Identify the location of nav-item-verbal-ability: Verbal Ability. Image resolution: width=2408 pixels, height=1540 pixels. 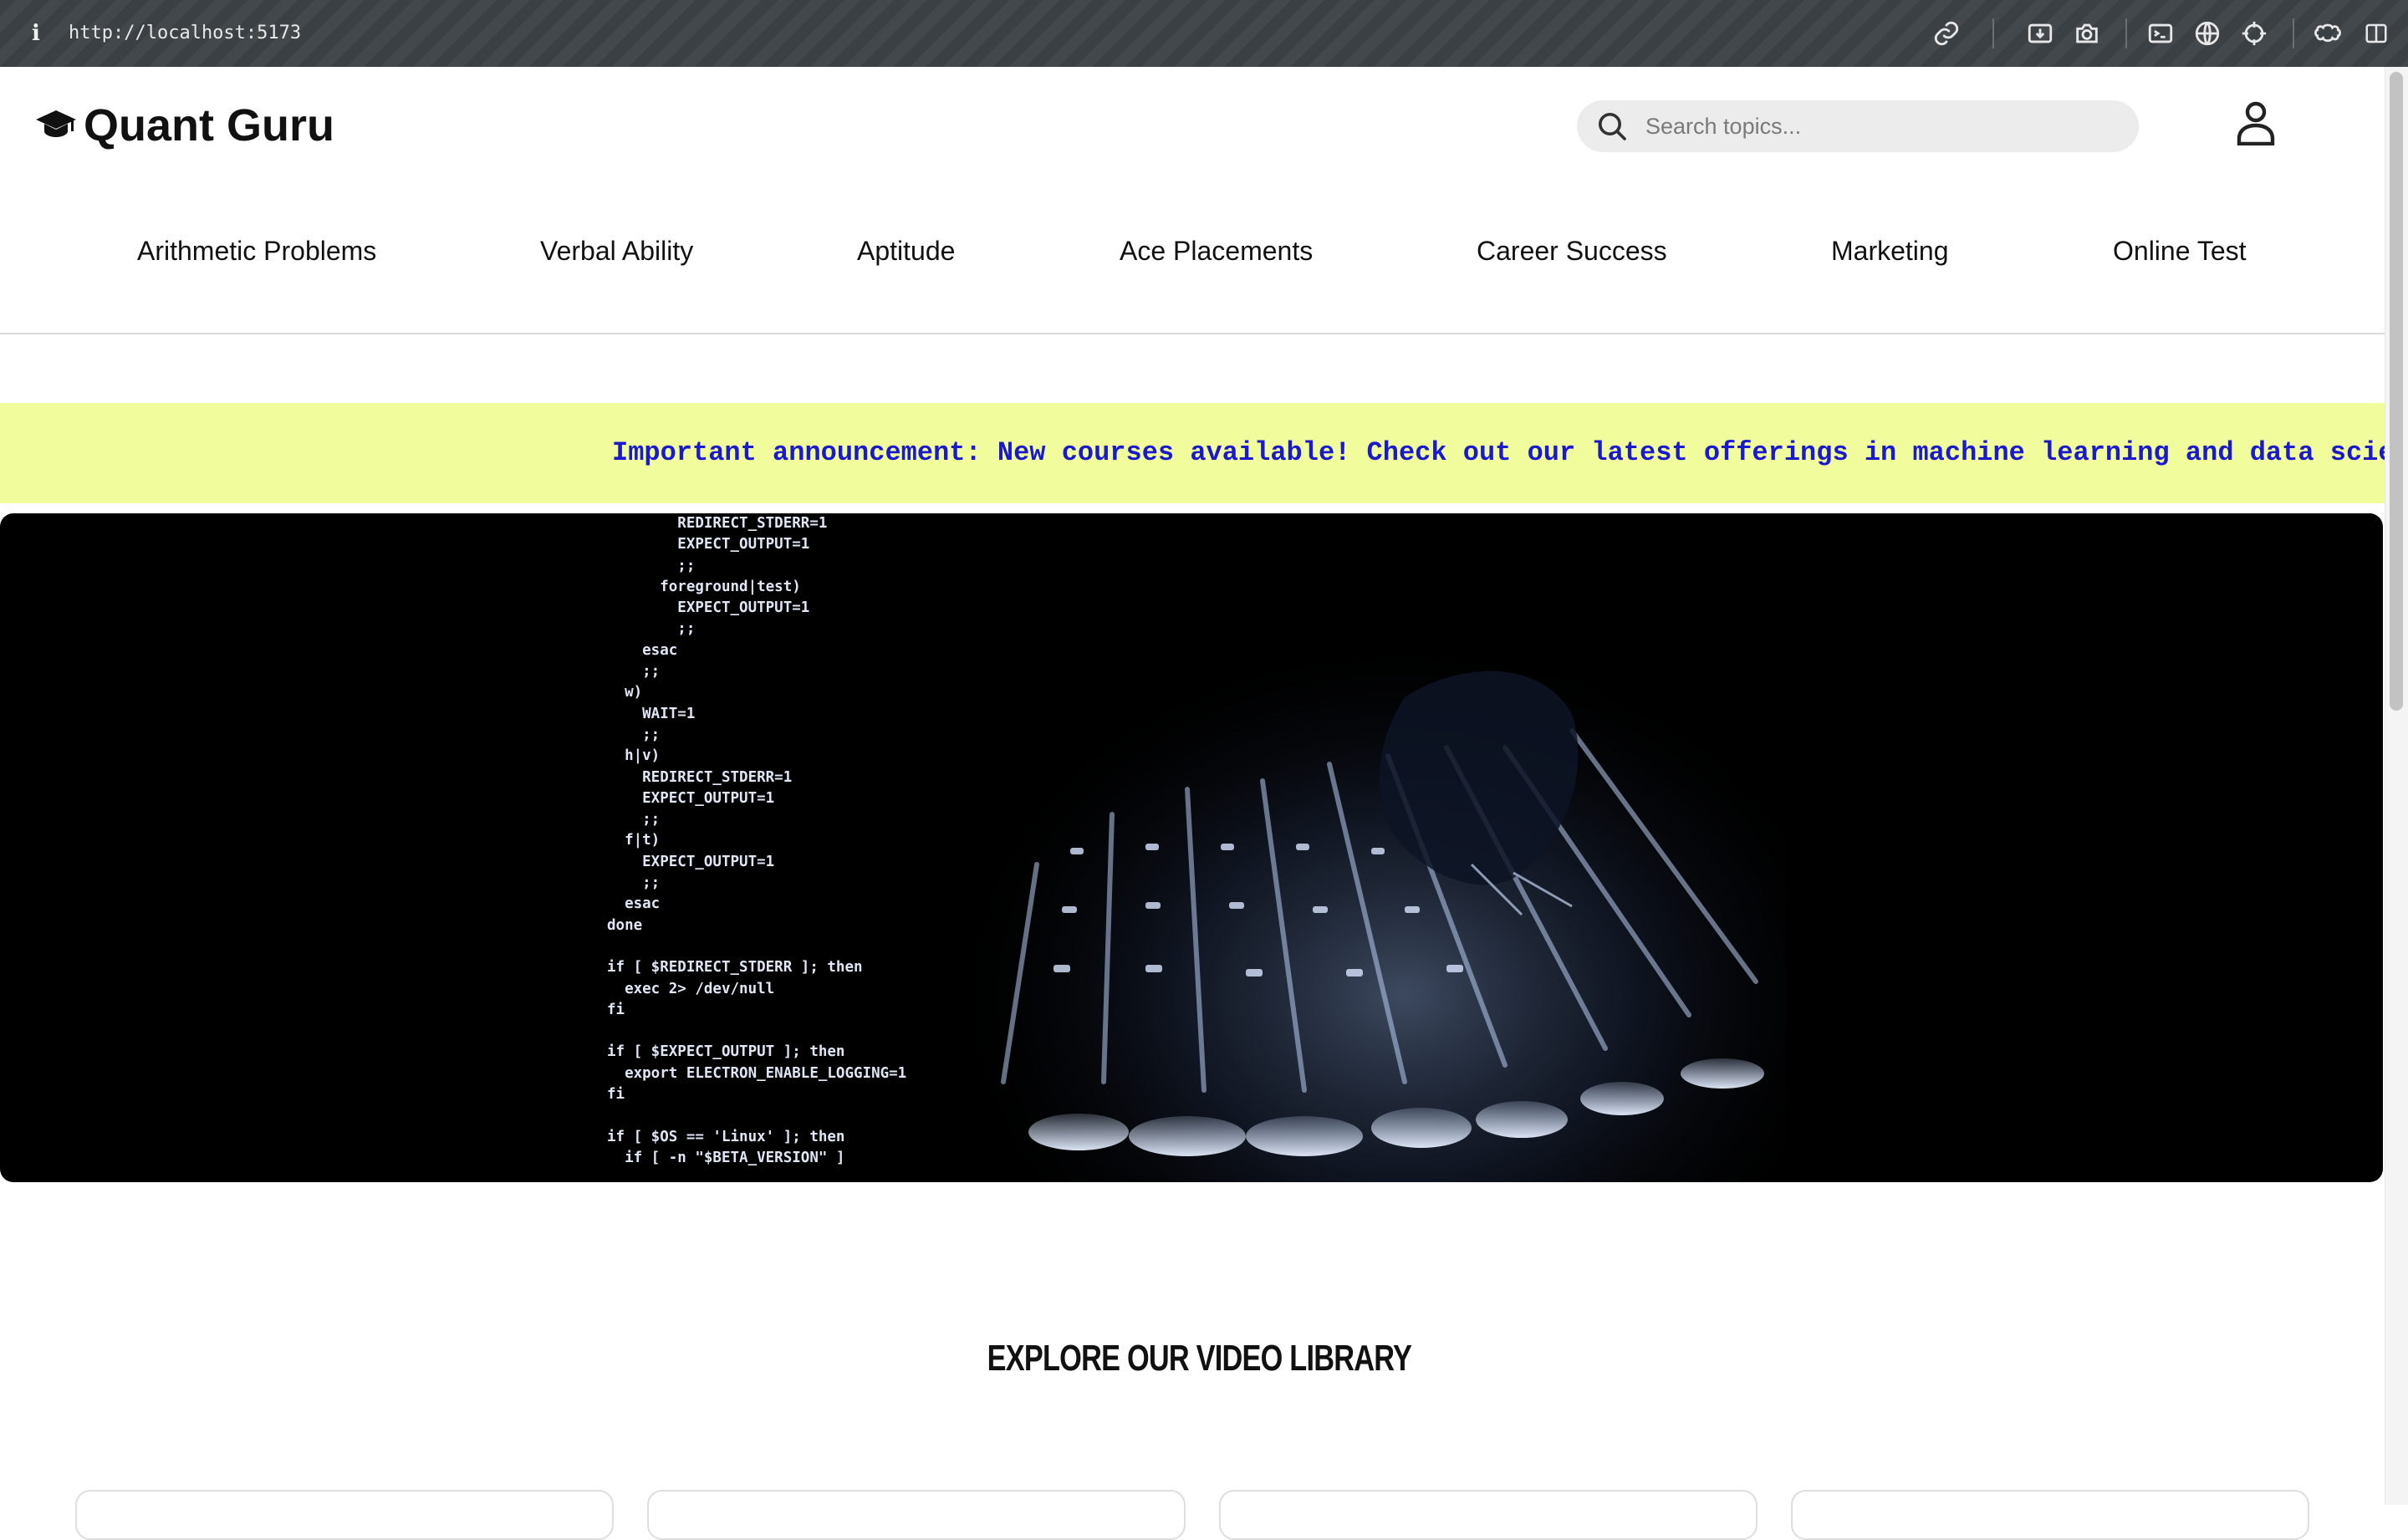
(616, 251).